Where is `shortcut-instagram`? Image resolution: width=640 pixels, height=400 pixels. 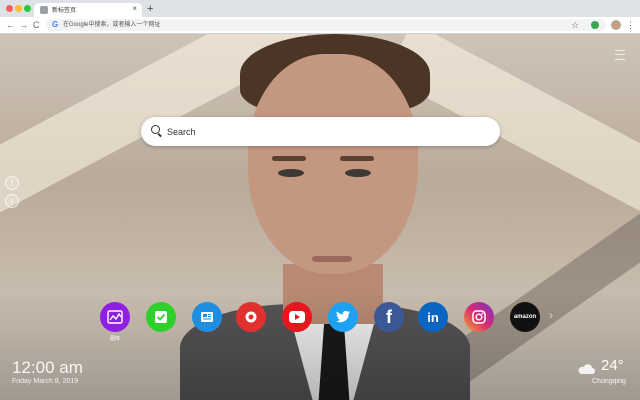 shortcut-instagram is located at coordinates (479, 317).